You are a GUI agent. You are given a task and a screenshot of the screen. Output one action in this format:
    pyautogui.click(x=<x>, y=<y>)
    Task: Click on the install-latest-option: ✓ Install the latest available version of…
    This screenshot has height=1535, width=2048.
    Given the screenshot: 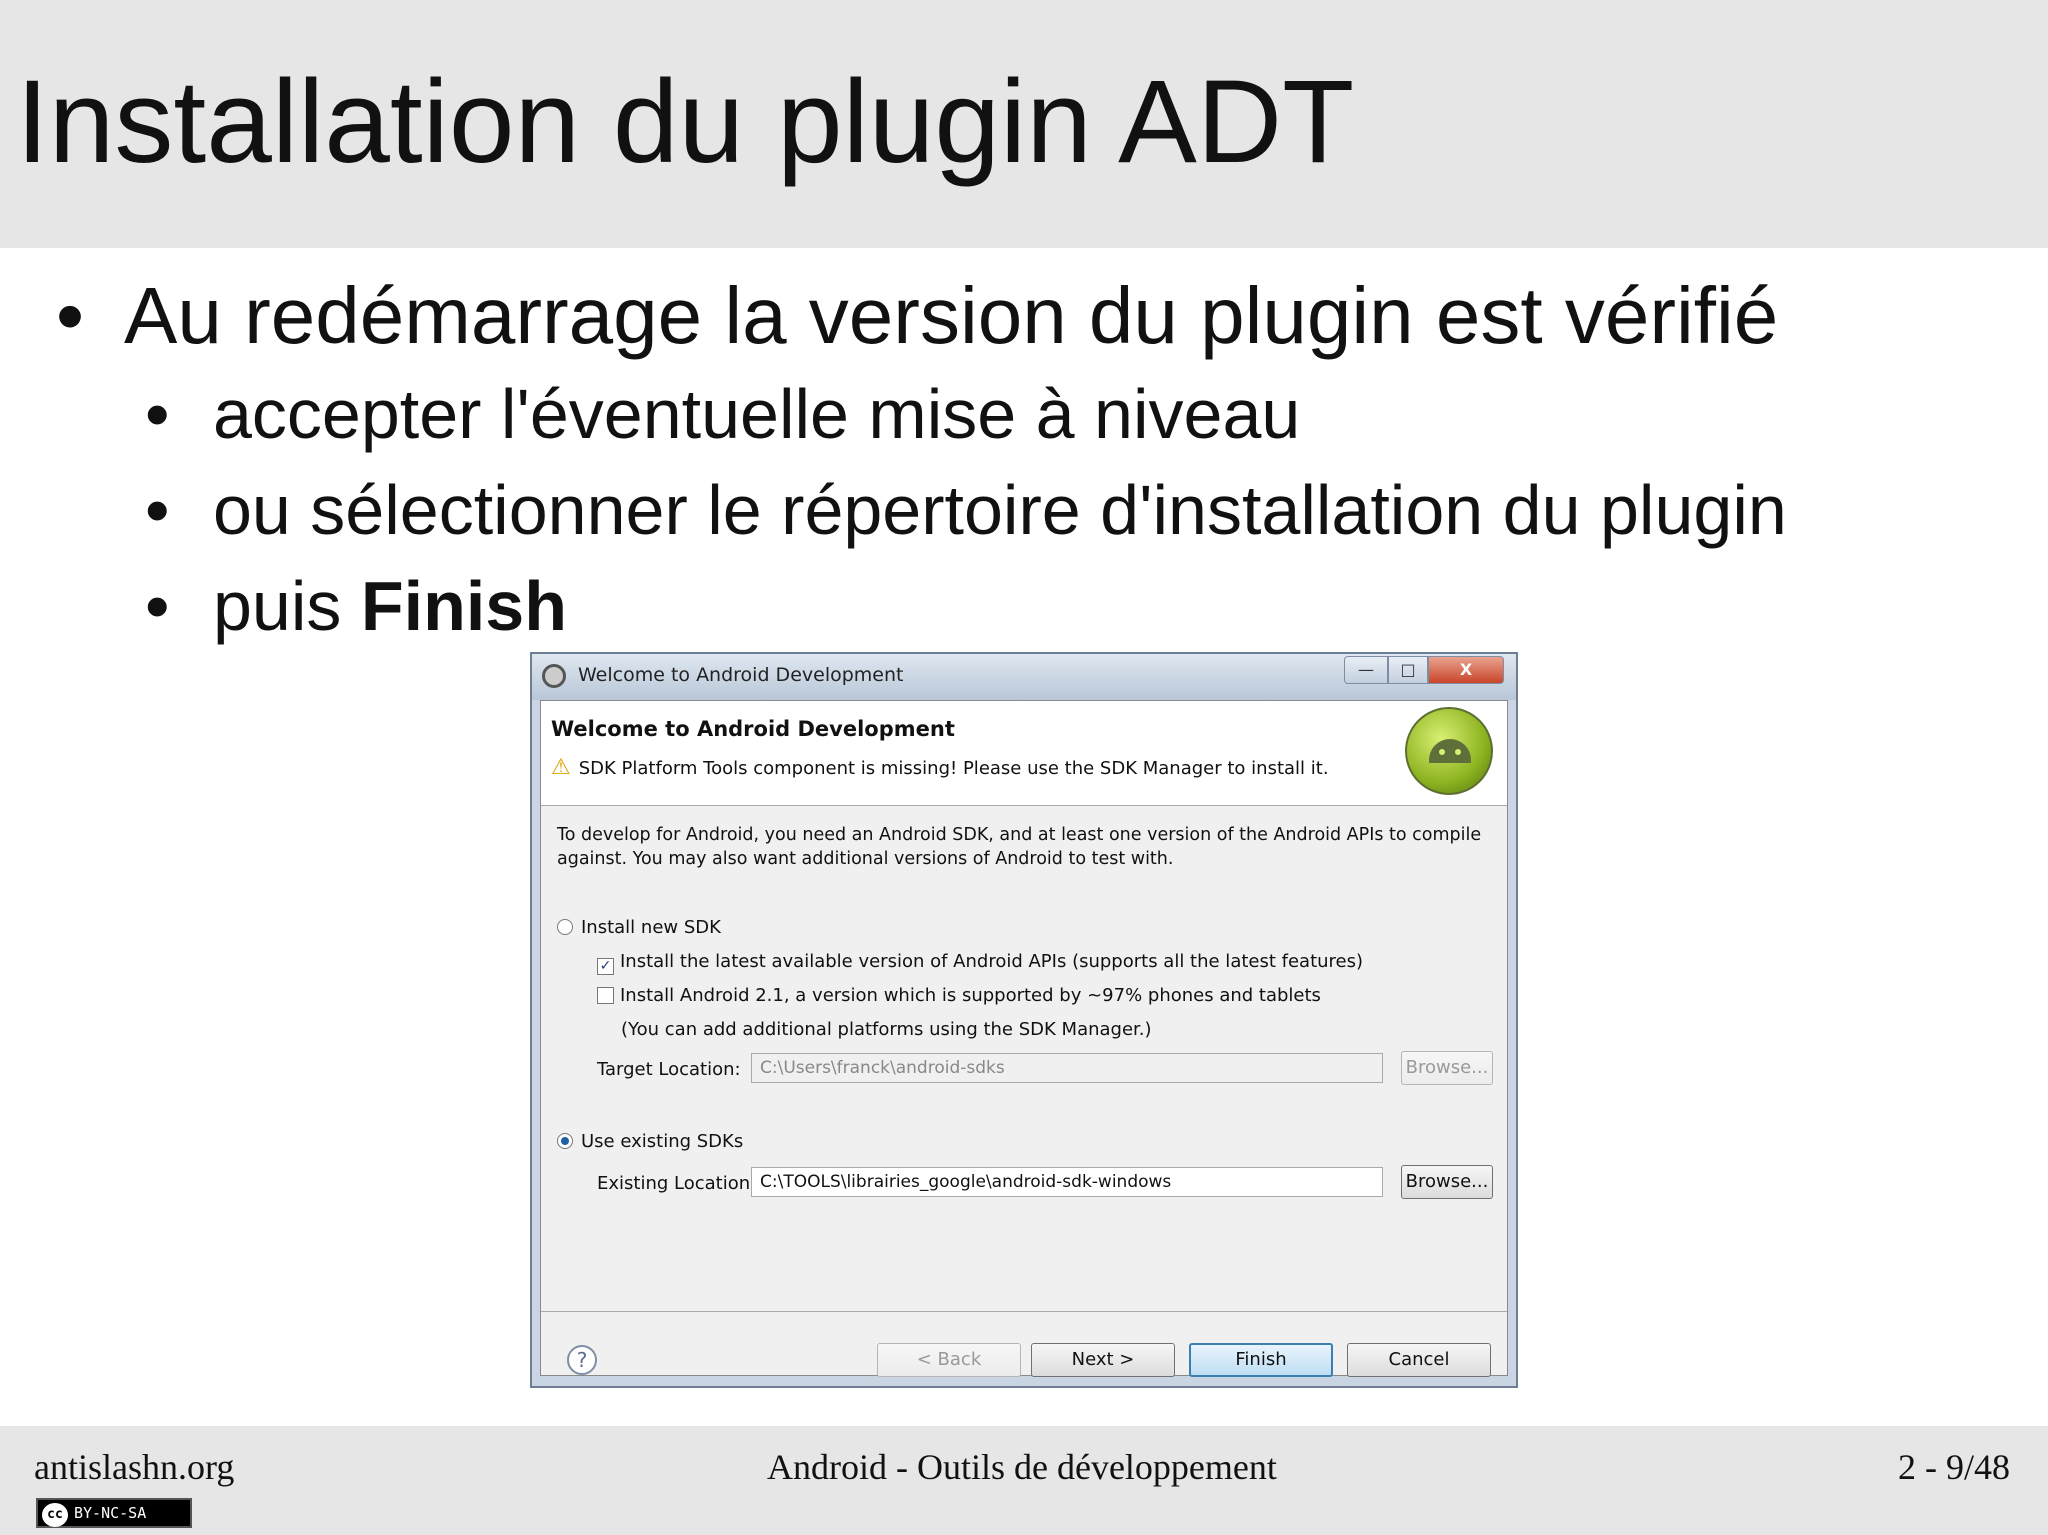 What is the action you would take?
    pyautogui.click(x=980, y=963)
    